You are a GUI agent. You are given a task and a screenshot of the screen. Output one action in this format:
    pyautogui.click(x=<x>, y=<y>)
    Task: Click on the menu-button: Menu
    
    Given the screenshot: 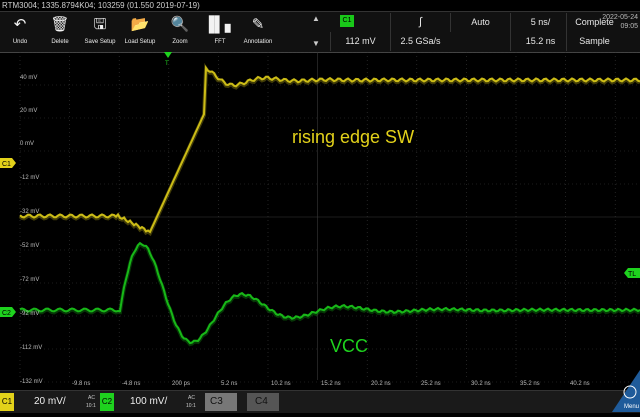 What is the action you would take?
    pyautogui.click(x=625, y=391)
    